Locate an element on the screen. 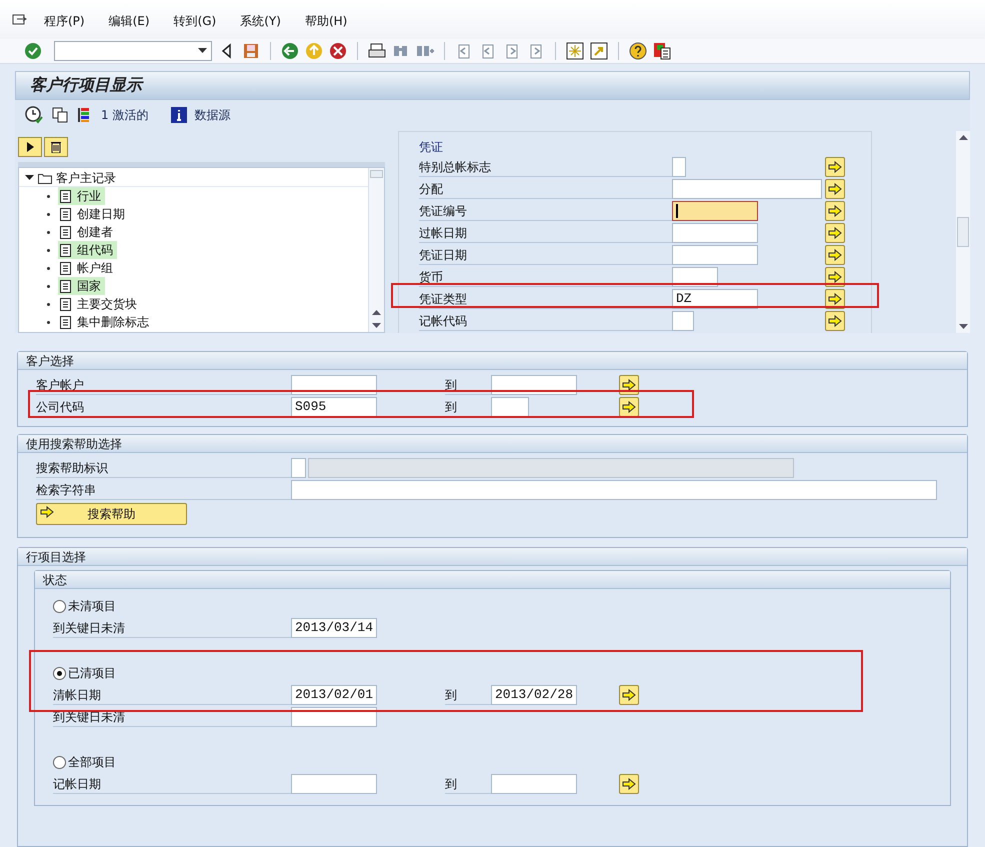 The width and height of the screenshot is (985, 847). screen-title: 客户行项目显示 is located at coordinates (86, 85).